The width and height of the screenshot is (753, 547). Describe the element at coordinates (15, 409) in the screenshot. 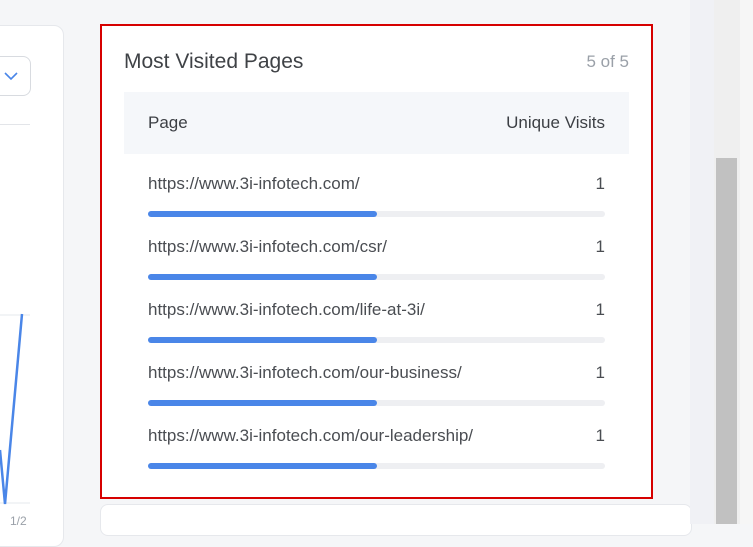

I see `left-line-chart` at that location.